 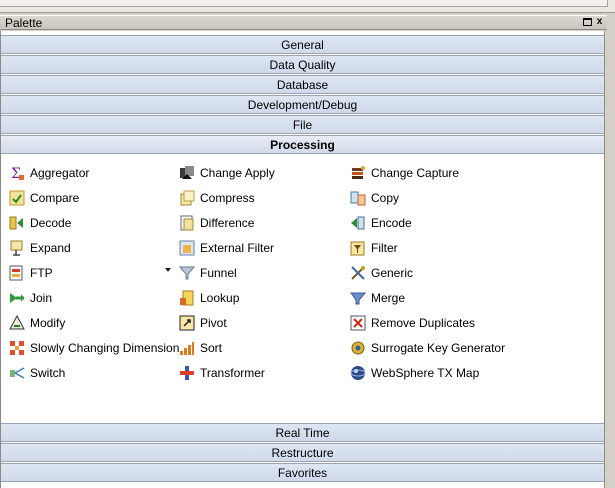 What do you see at coordinates (187, 348) in the screenshot?
I see `sort-icon` at bounding box center [187, 348].